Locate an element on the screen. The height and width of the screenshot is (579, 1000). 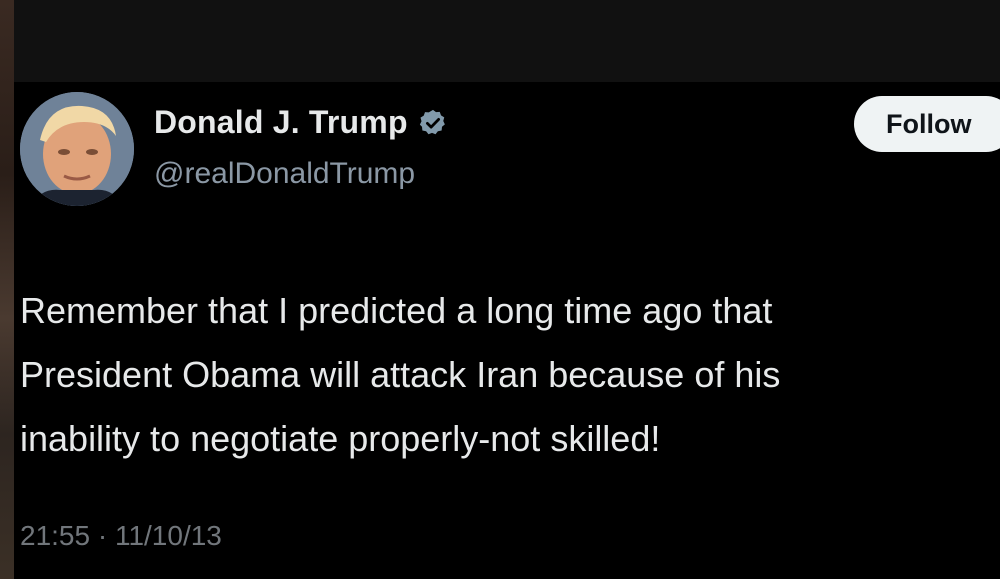
follow-button: Follow is located at coordinates (927, 124).